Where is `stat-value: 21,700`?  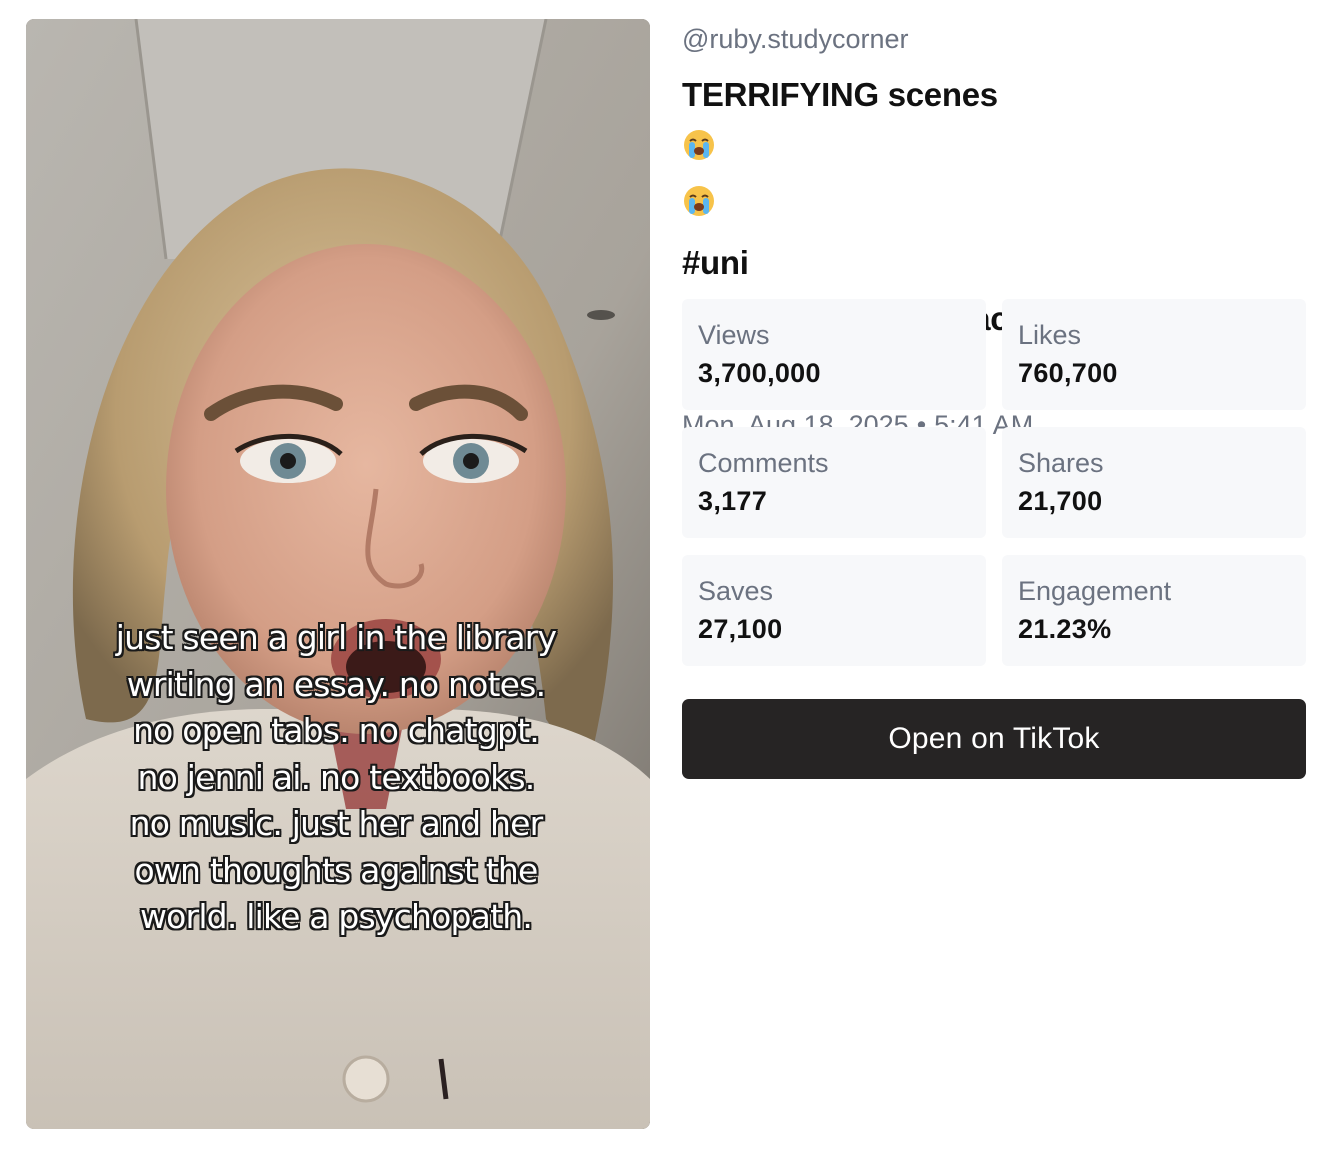 stat-value: 21,700 is located at coordinates (1060, 501).